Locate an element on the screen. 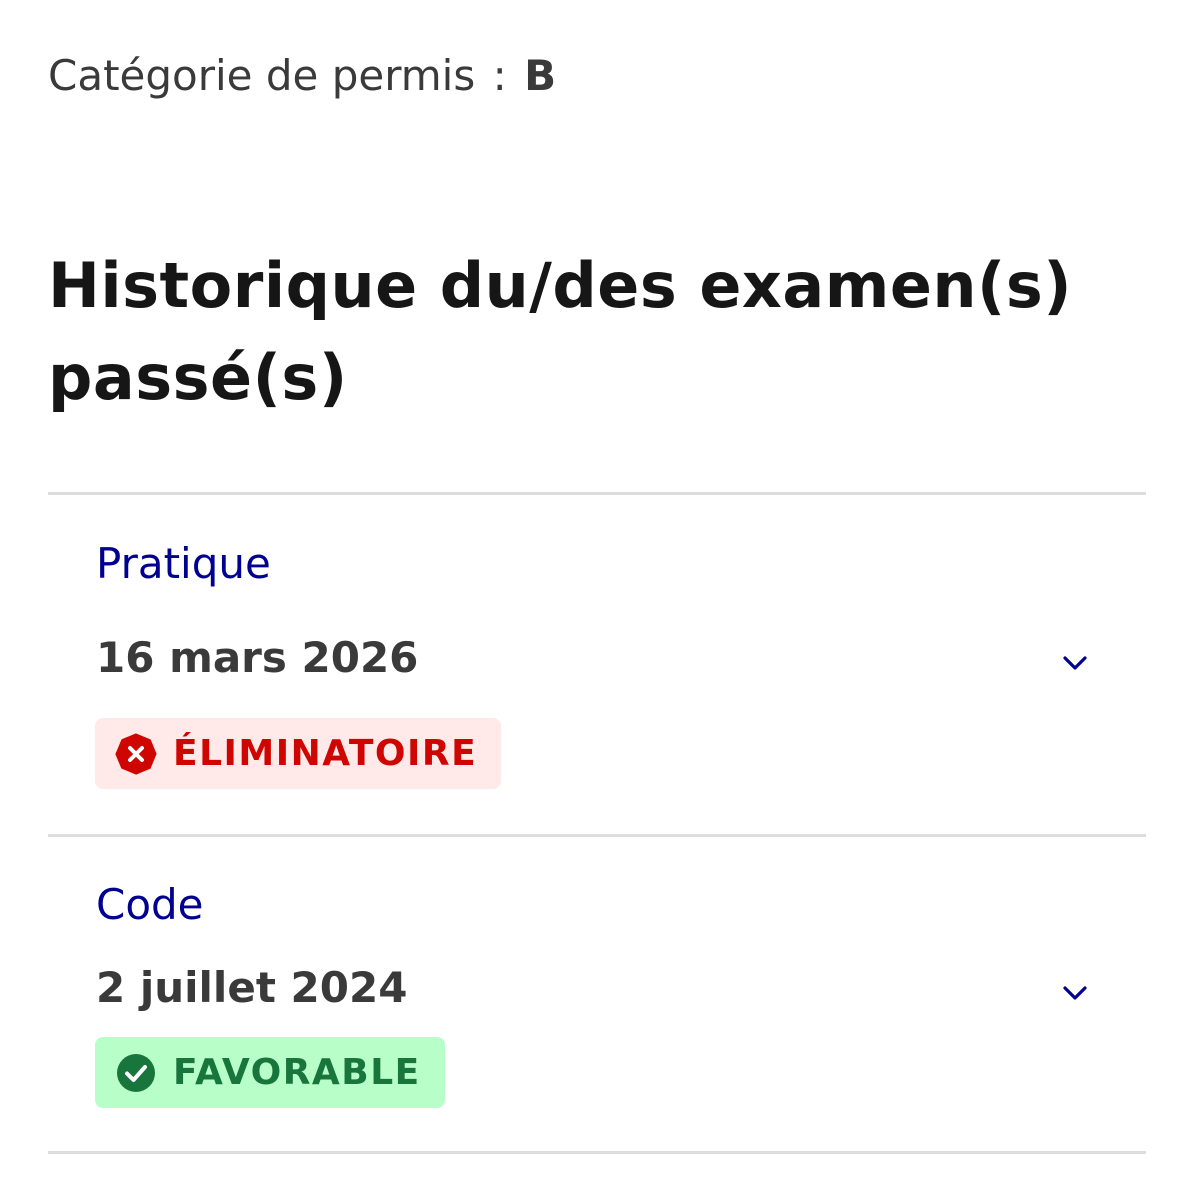 The width and height of the screenshot is (1193, 1200). status-badge-label: FAVORABLE is located at coordinates (297, 1072).